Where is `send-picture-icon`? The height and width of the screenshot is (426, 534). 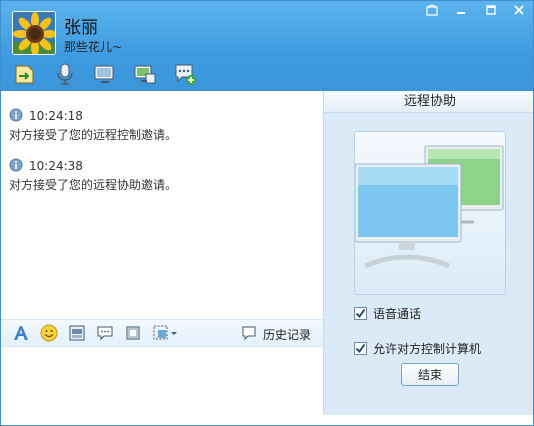
send-picture-icon is located at coordinates (165, 334).